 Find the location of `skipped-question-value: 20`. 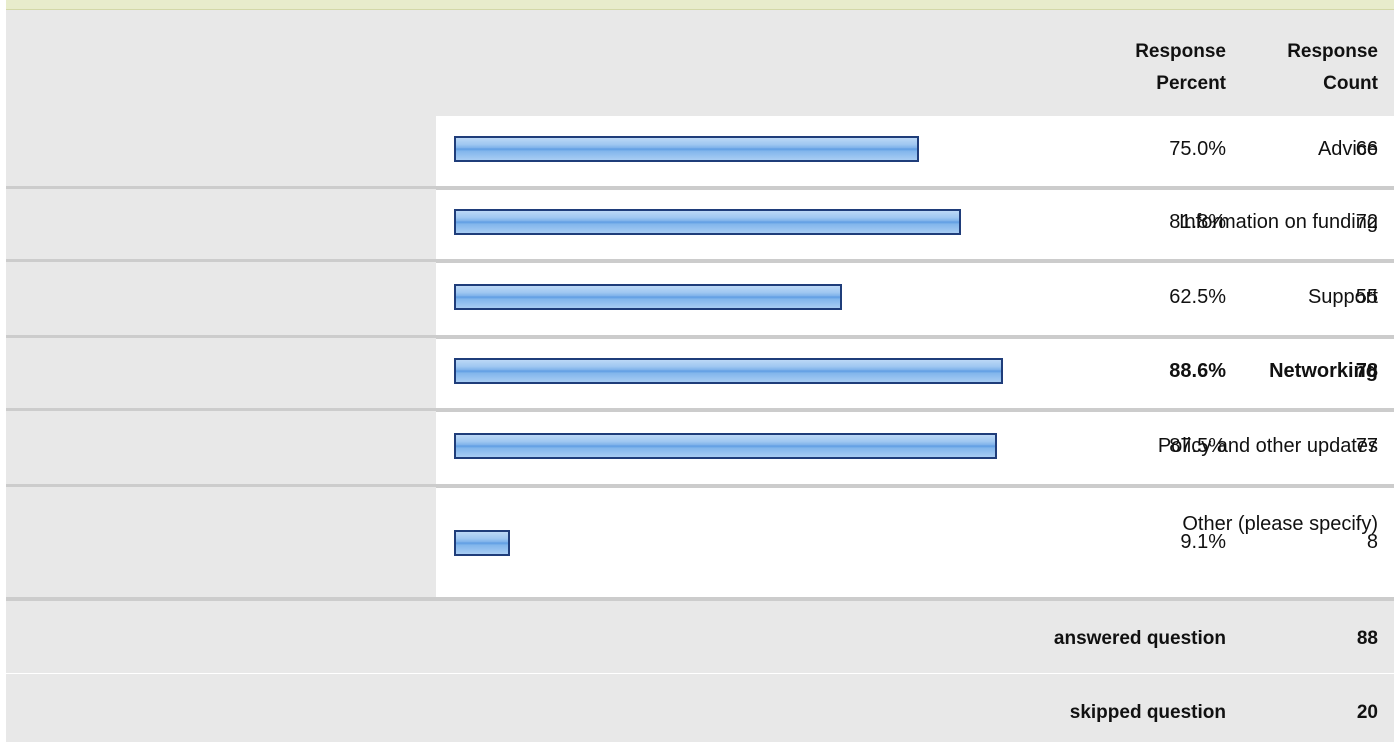

skipped-question-value: 20 is located at coordinates (1367, 712).